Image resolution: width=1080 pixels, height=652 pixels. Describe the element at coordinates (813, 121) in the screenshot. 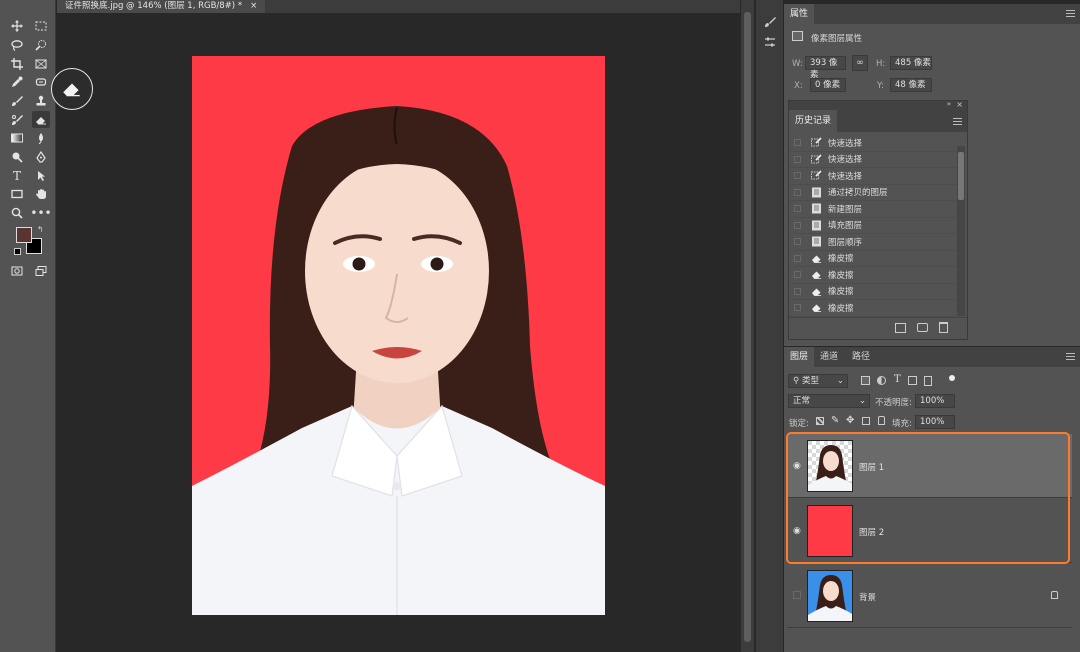

I see `tab-history: 历史记录` at that location.